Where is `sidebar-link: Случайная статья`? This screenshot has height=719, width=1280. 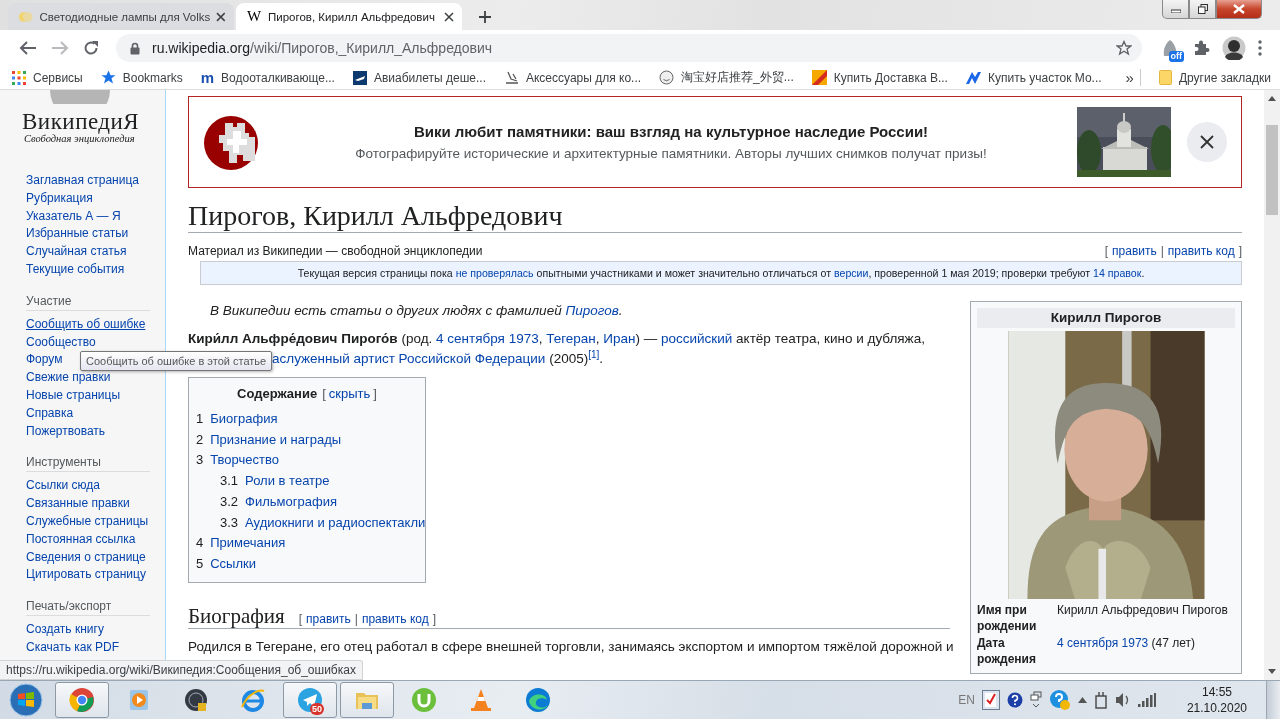
sidebar-link: Случайная статья is located at coordinates (76, 252).